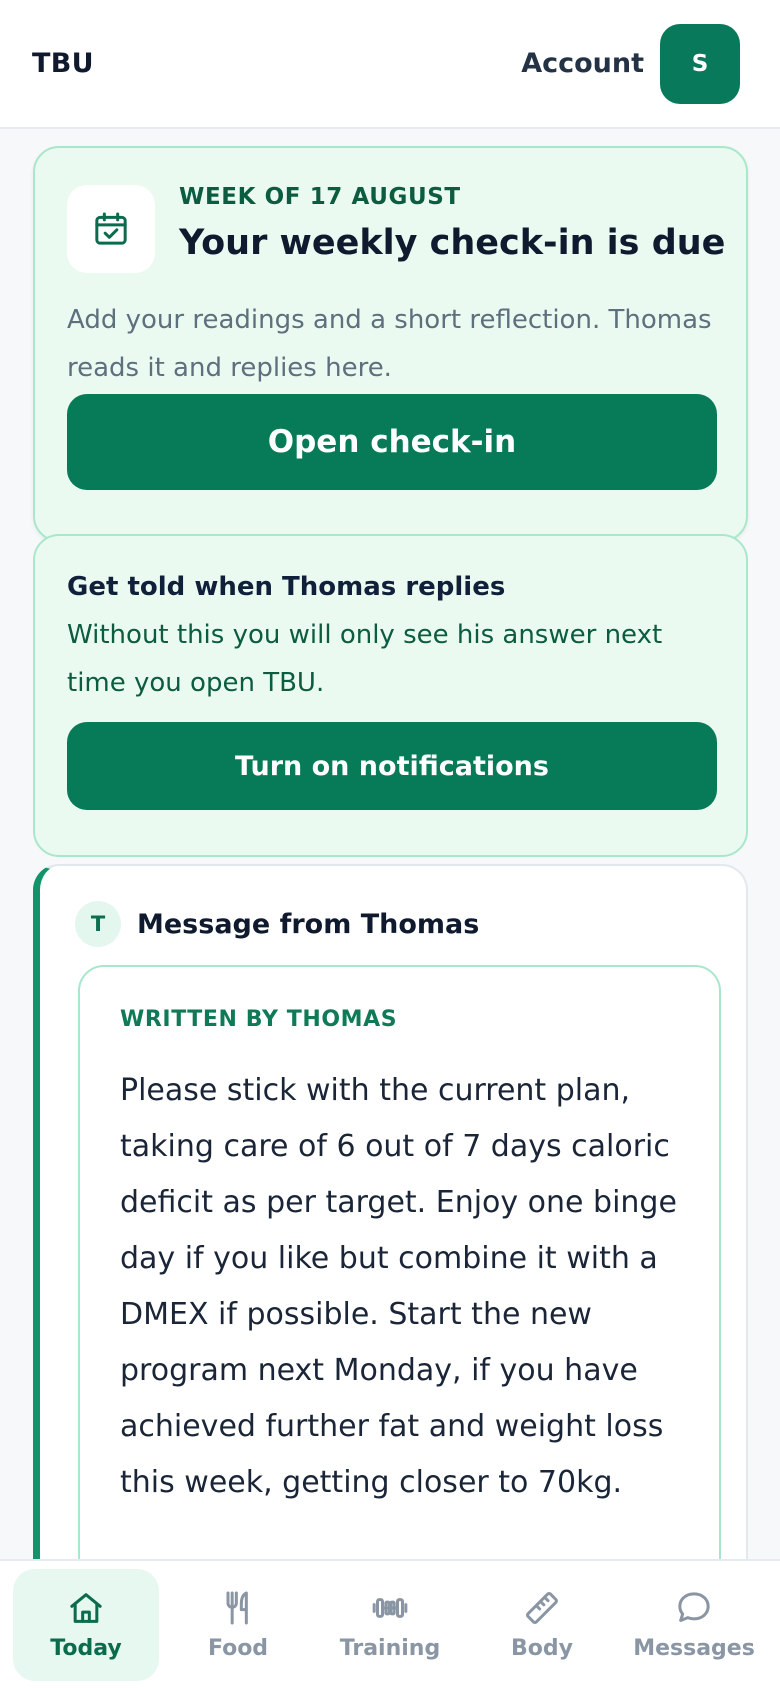 The image size is (780, 1688). I want to click on sender-avatar: T, so click(98, 924).